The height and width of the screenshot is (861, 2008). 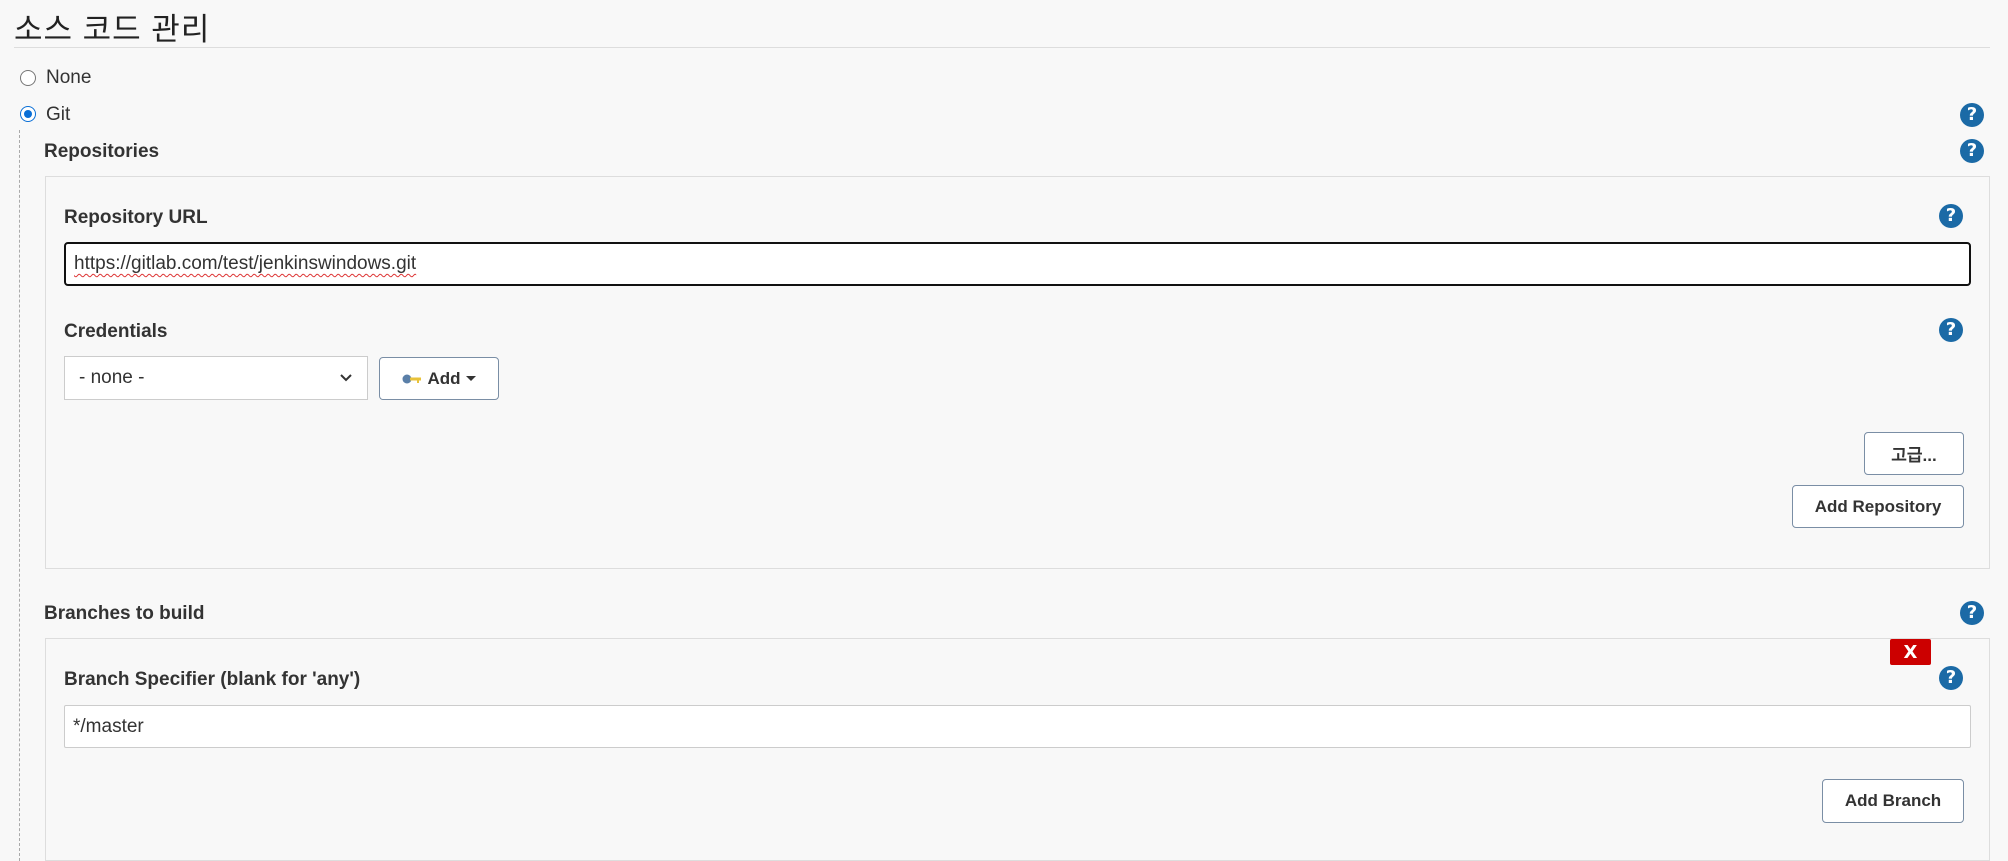 I want to click on key-icon, so click(x=412, y=378).